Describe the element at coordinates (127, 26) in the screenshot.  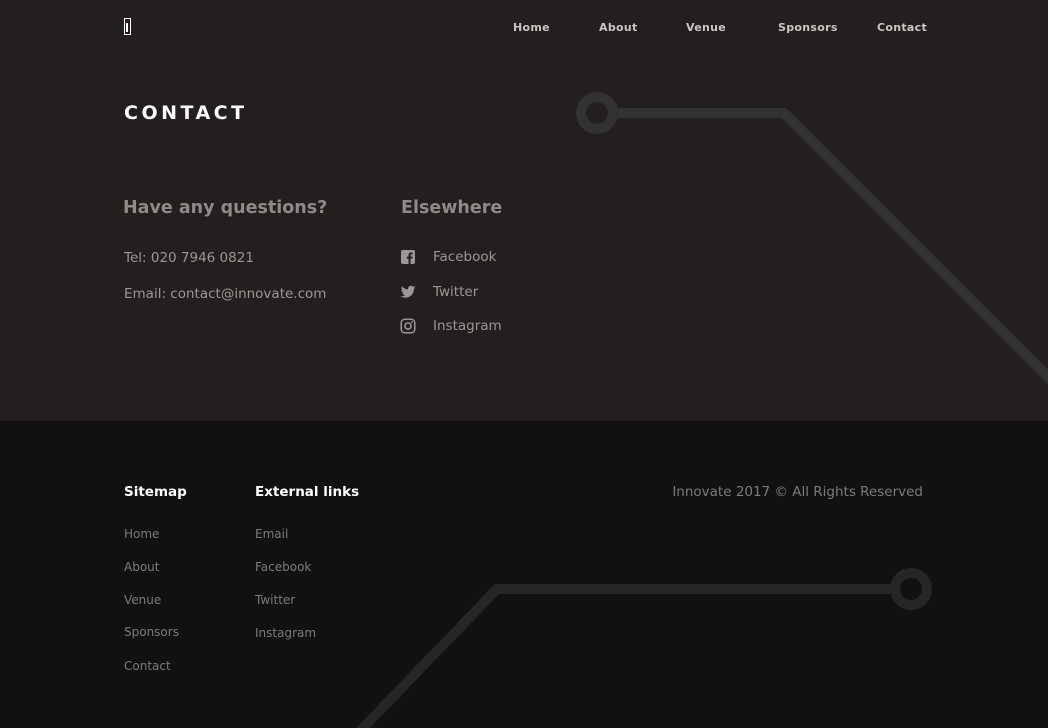
I see `logo` at that location.